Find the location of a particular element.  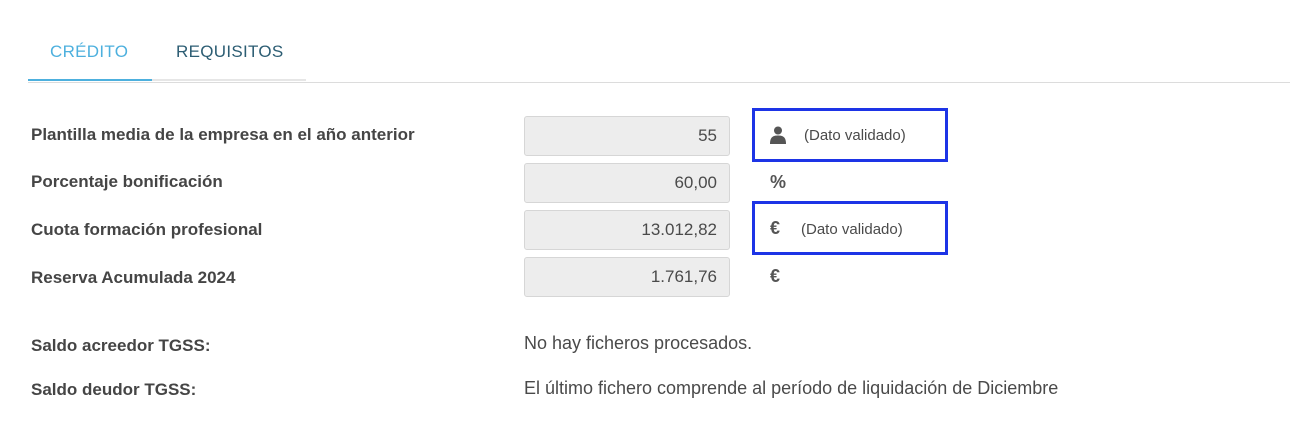

cuota-formacion-label: Cuota formación profesional is located at coordinates (147, 229).